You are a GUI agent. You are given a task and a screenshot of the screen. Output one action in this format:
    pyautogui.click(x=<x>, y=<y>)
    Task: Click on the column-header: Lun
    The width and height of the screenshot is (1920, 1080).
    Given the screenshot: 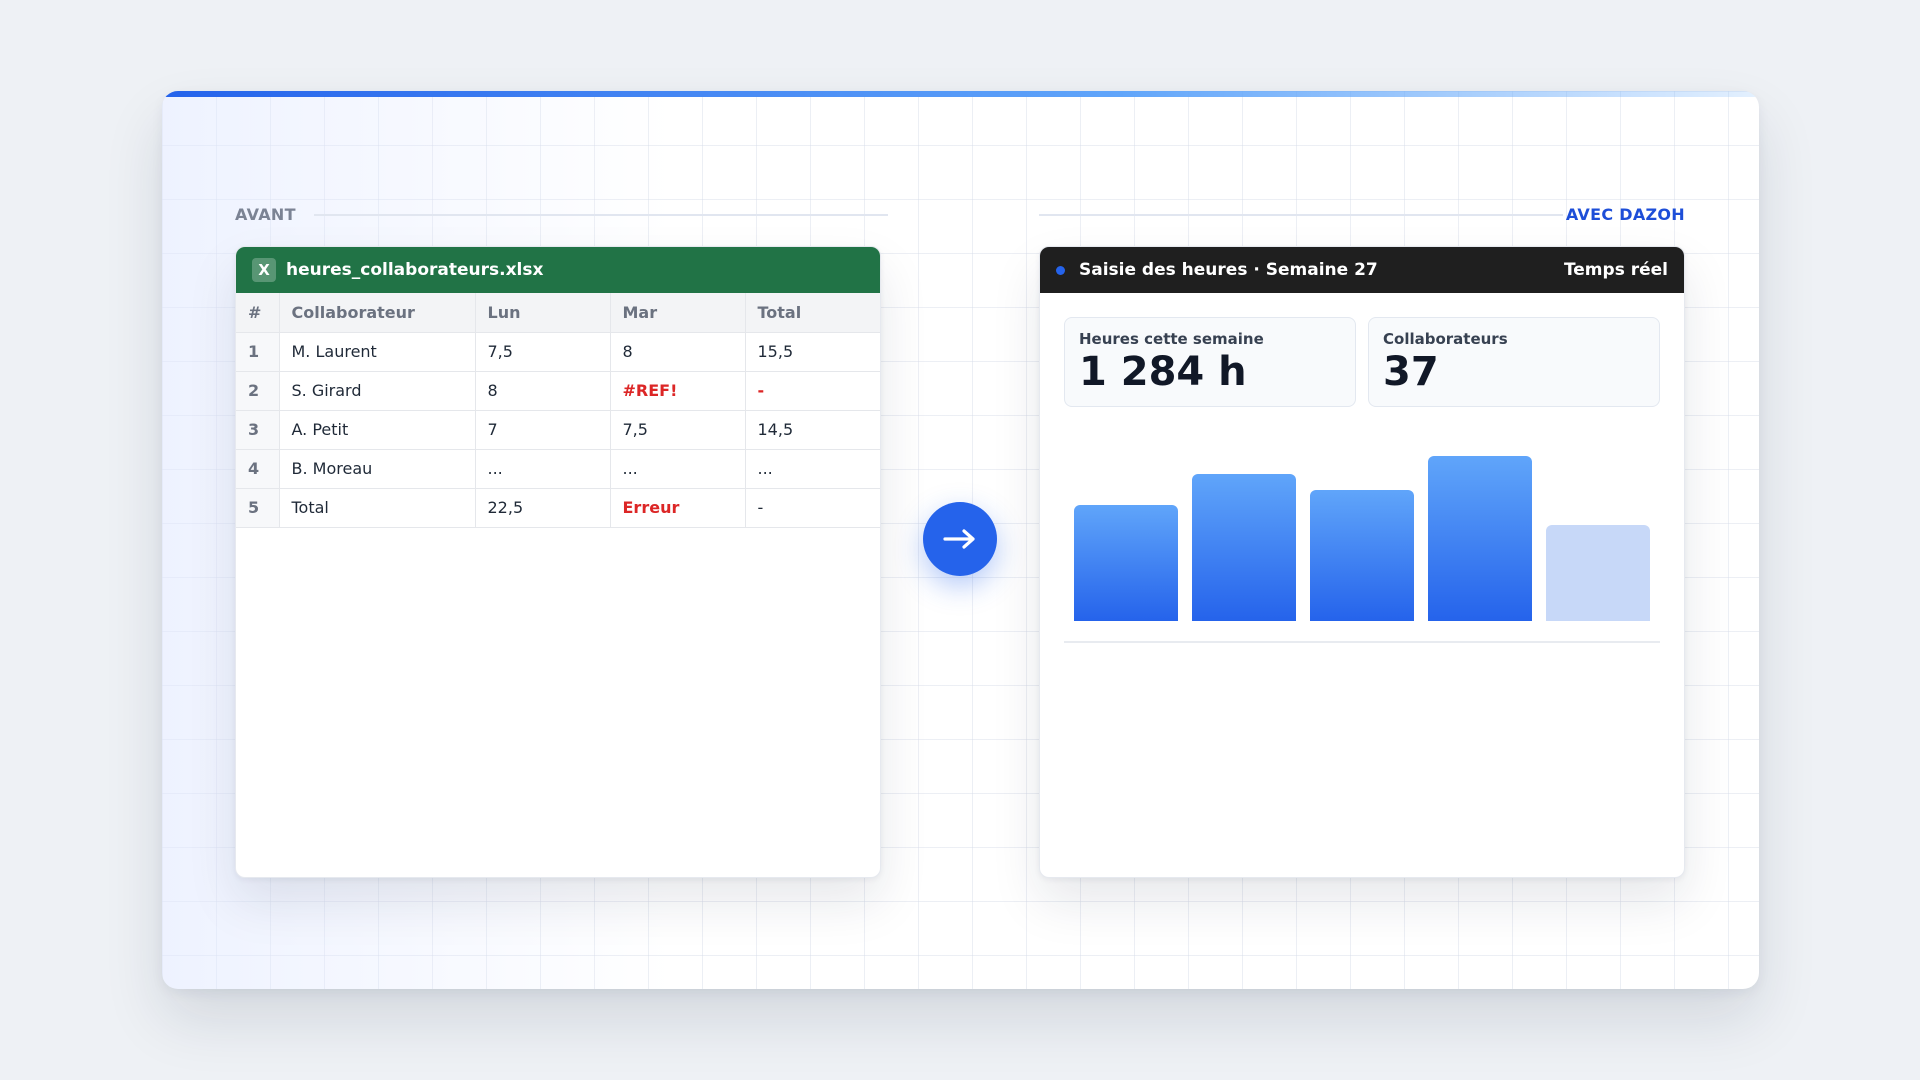 What is the action you would take?
    pyautogui.click(x=543, y=313)
    